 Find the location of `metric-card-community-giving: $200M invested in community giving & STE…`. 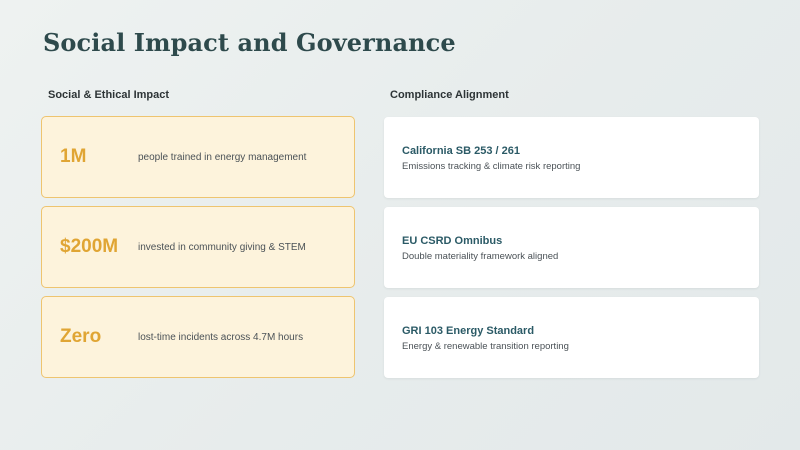

metric-card-community-giving: $200M invested in community giving & STE… is located at coordinates (198, 247).